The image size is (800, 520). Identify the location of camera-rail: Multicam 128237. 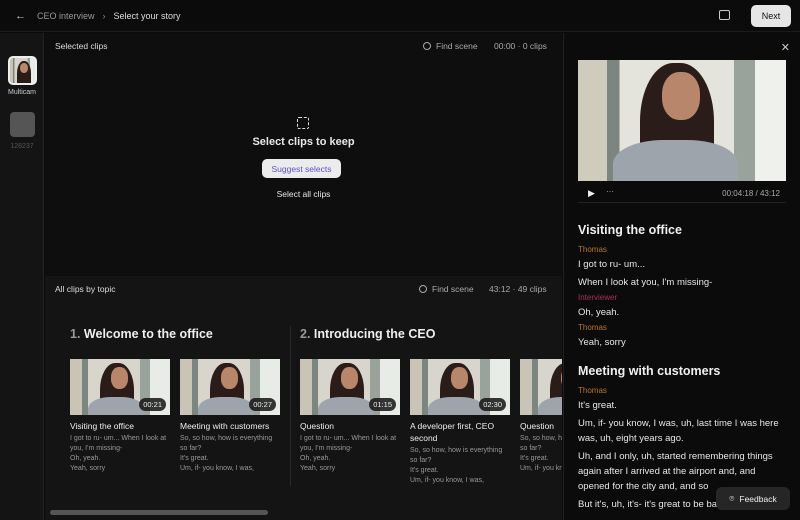
(22, 276).